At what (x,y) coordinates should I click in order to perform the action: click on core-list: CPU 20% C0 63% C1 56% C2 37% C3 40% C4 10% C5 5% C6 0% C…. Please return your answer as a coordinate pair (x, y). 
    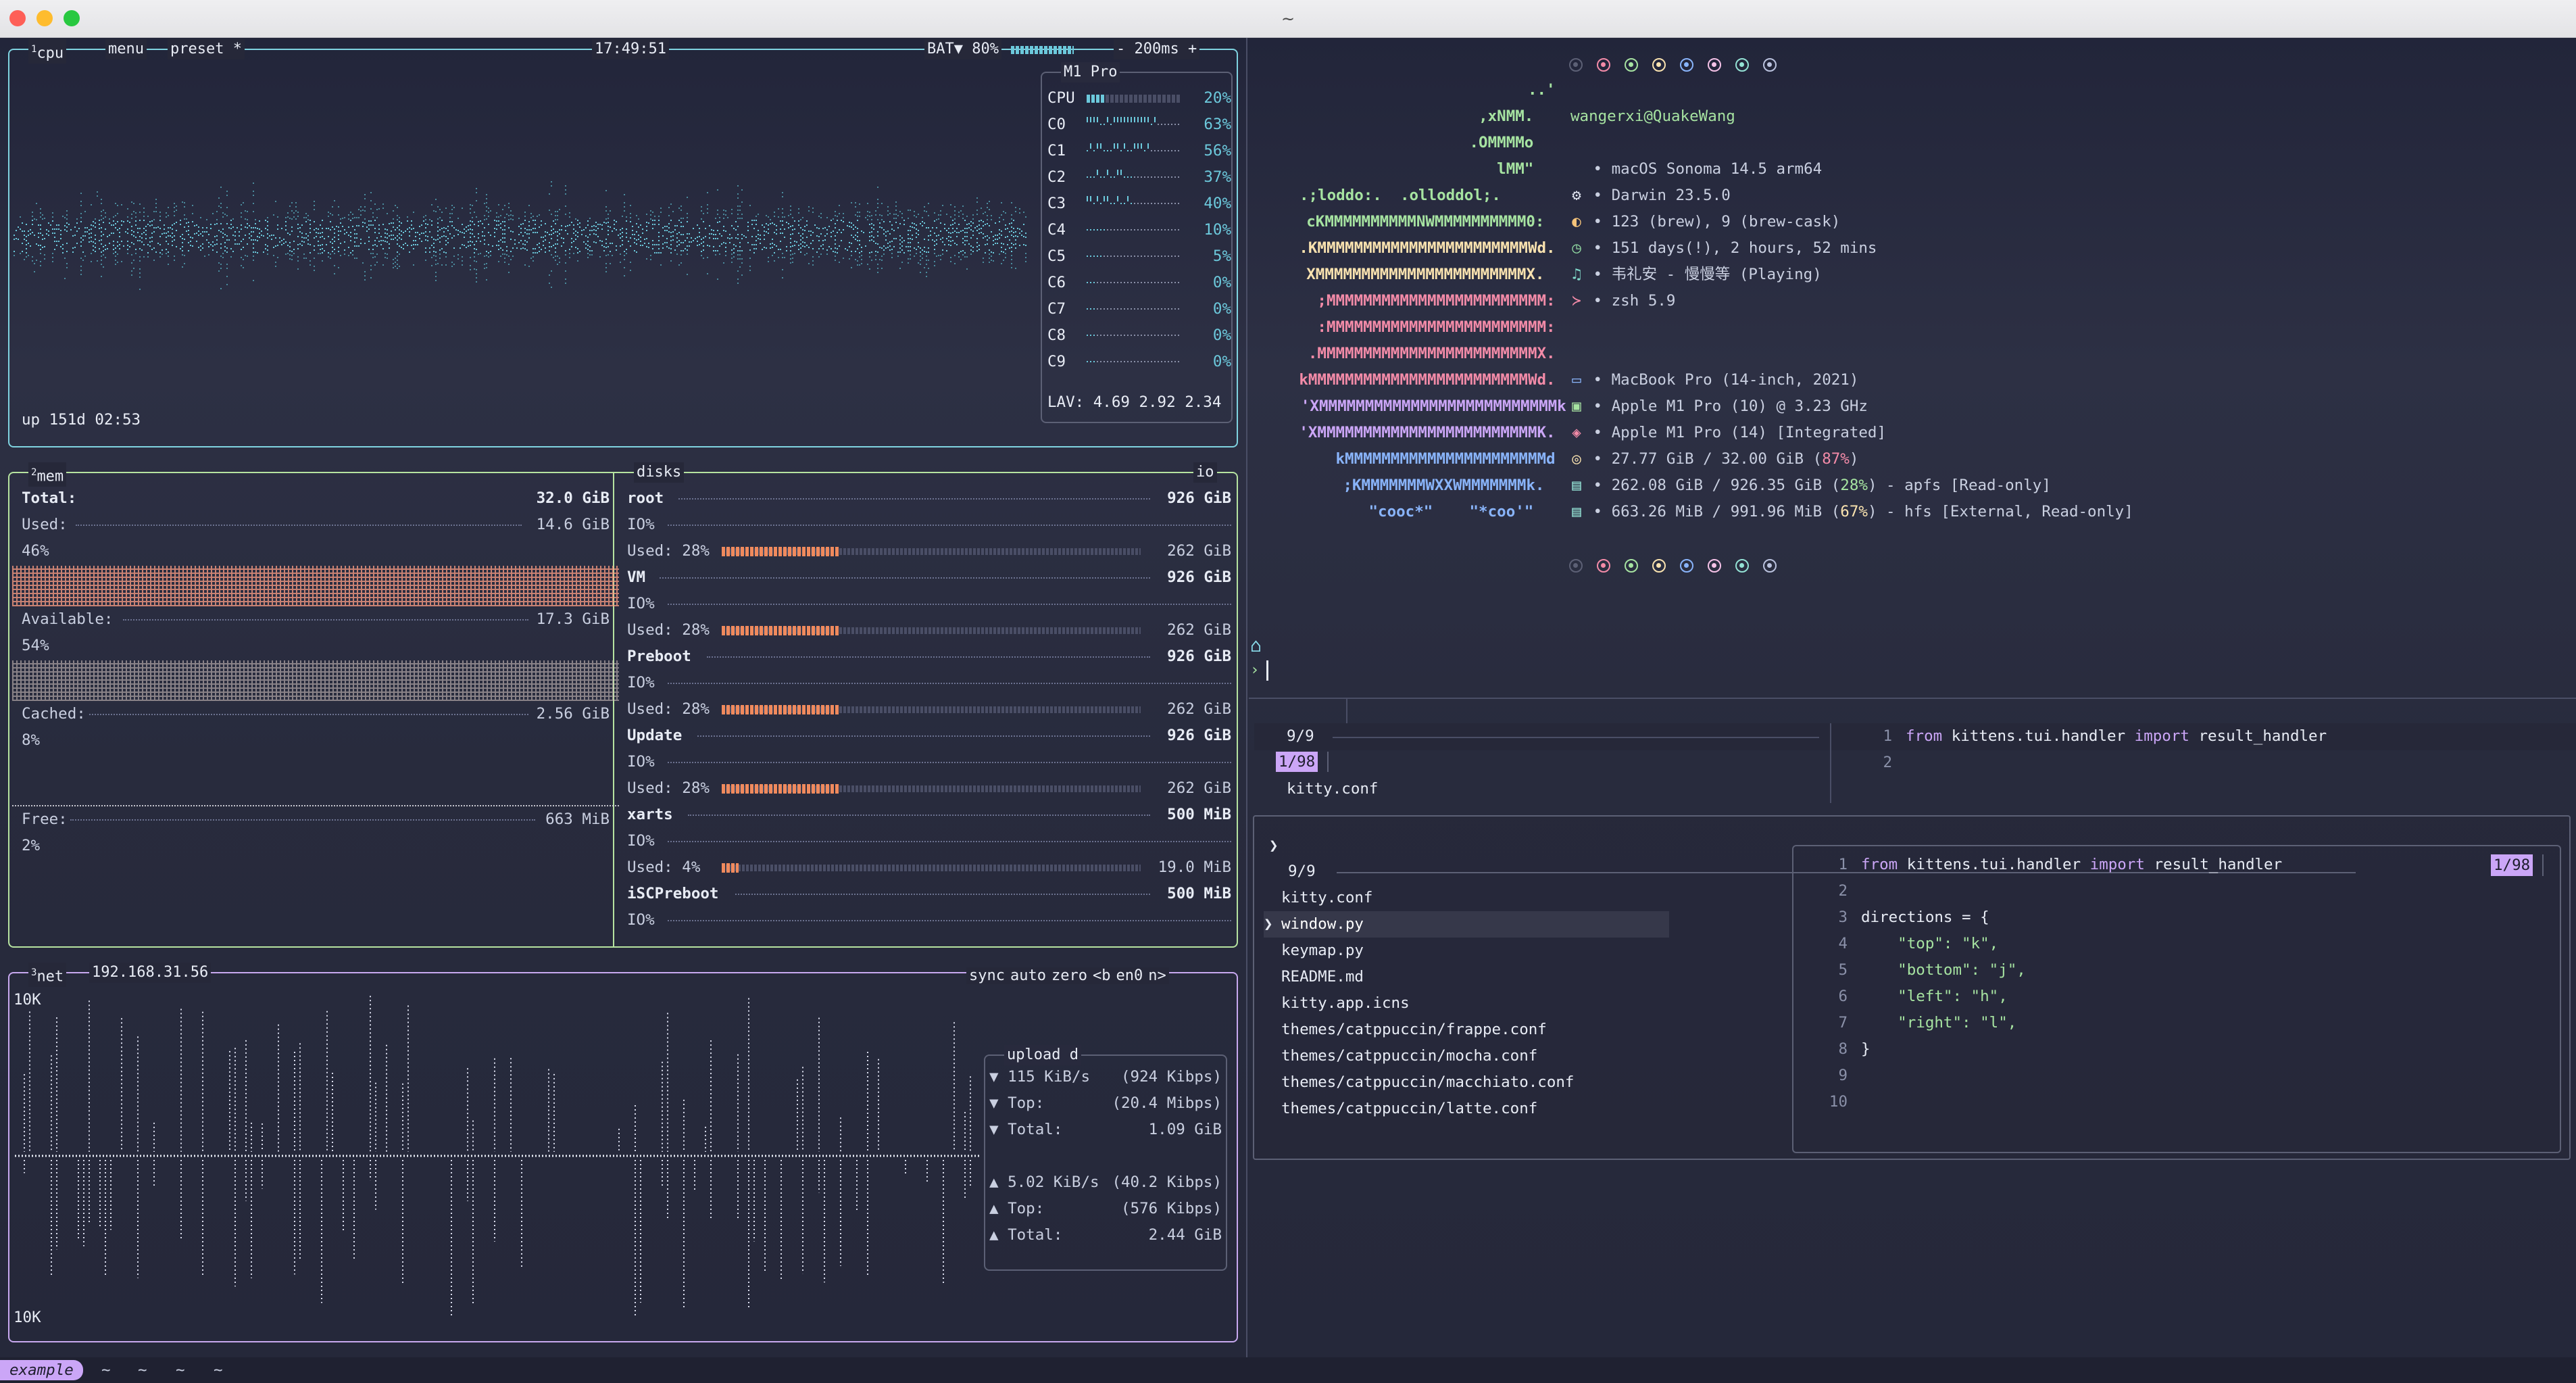
    Looking at the image, I should click on (1139, 230).